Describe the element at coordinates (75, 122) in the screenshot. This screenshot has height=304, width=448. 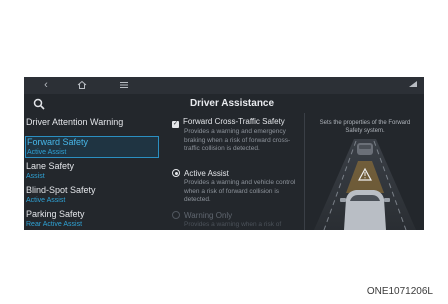
I see `sidebar-item-label: Driver Attention Warning` at that location.